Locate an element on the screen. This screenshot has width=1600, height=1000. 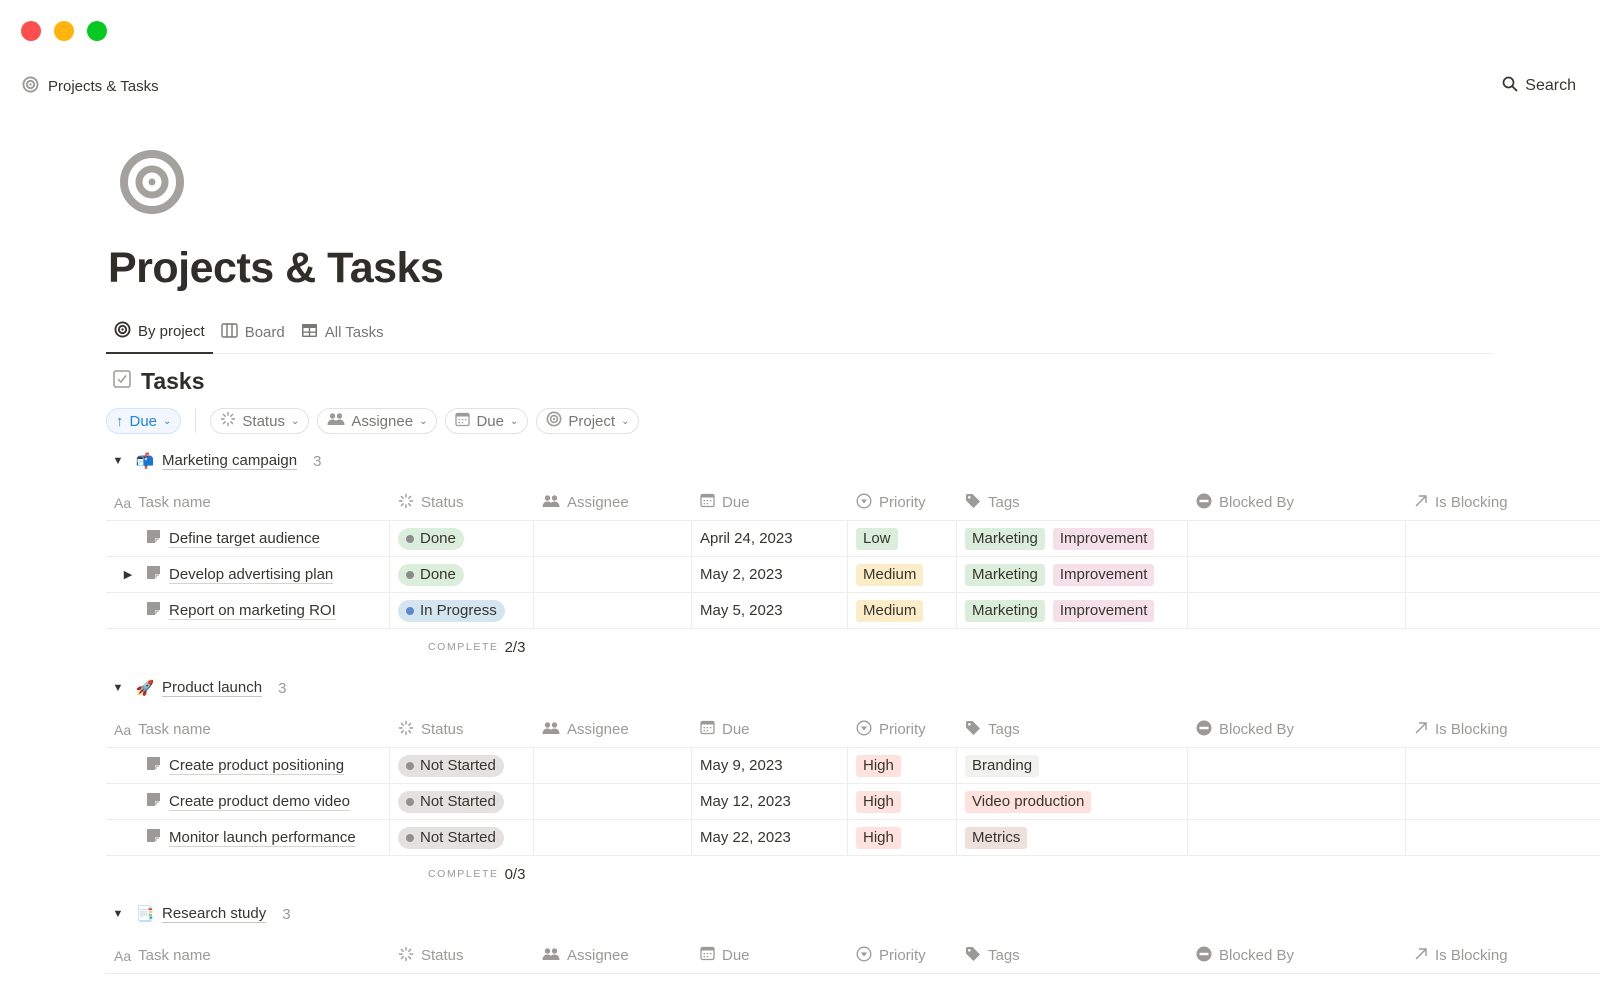
maximize-window-button is located at coordinates (97, 31).